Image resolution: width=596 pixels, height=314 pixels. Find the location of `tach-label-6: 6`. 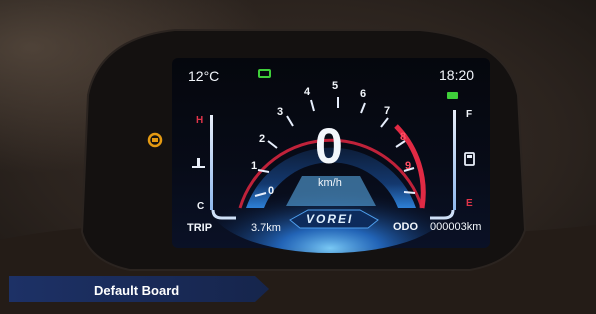

tach-label-6: 6 is located at coordinates (363, 94).